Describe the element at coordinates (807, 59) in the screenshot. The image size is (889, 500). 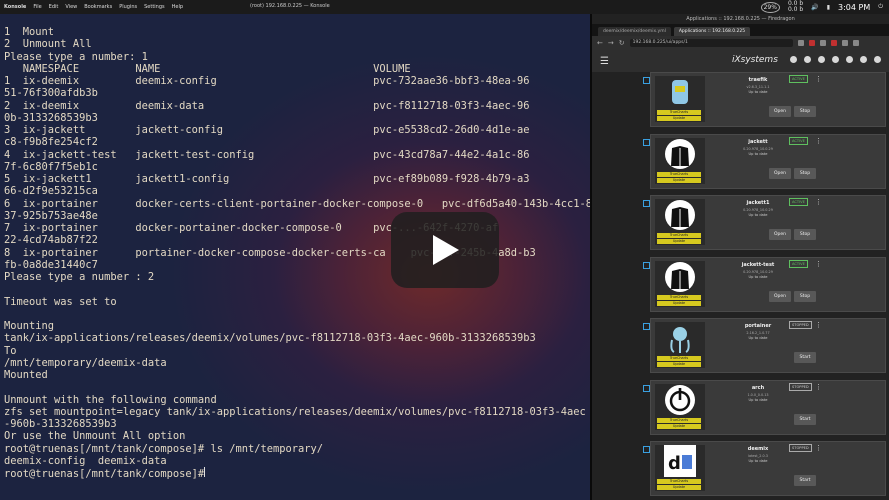
I see `directory-icon` at that location.